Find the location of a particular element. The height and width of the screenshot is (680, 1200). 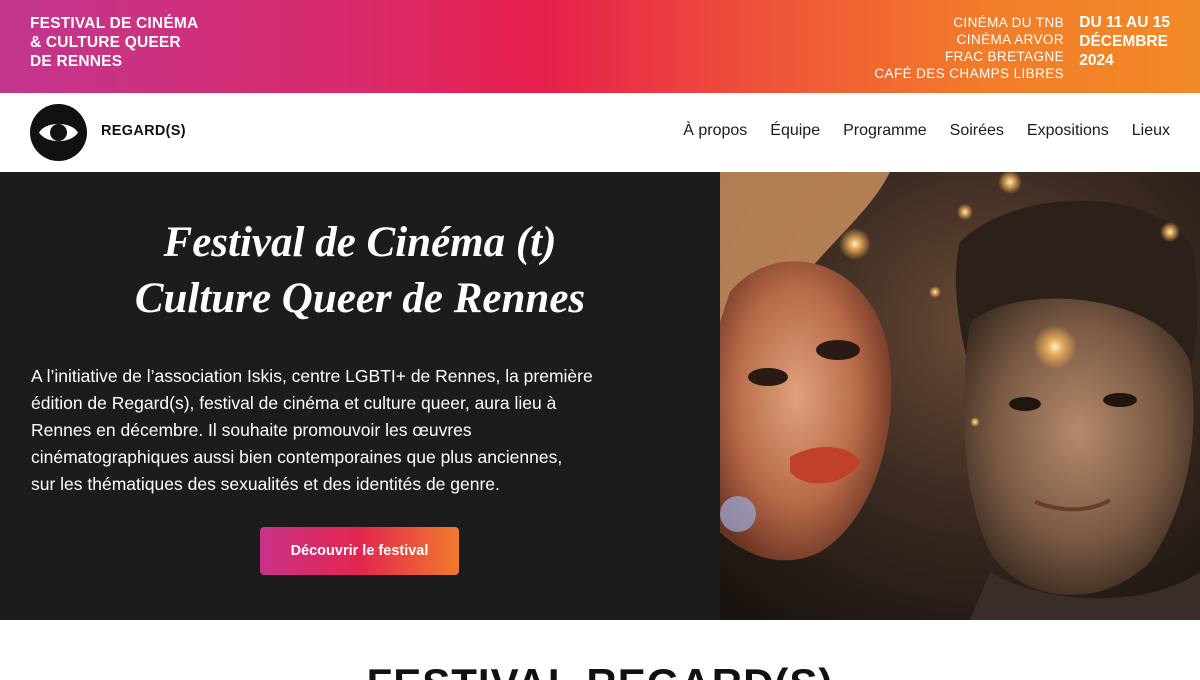

eye-icon is located at coordinates (58, 132).